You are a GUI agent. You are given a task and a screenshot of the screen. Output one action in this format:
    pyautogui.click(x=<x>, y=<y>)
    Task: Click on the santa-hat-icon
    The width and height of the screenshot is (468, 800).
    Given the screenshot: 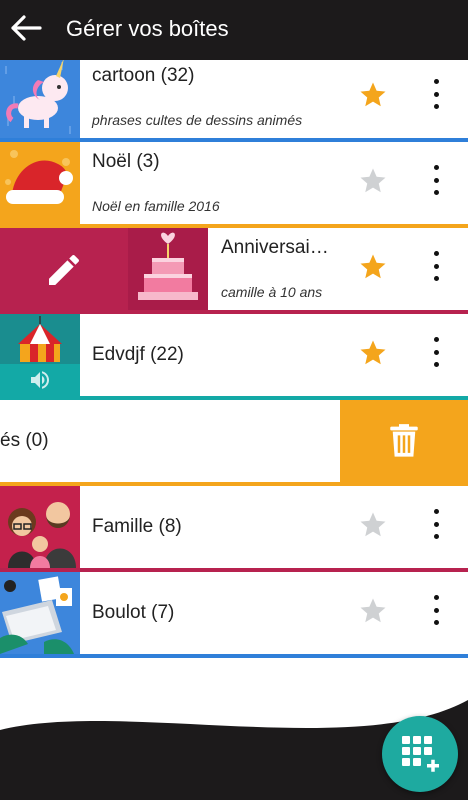 What is the action you would take?
    pyautogui.click(x=40, y=183)
    